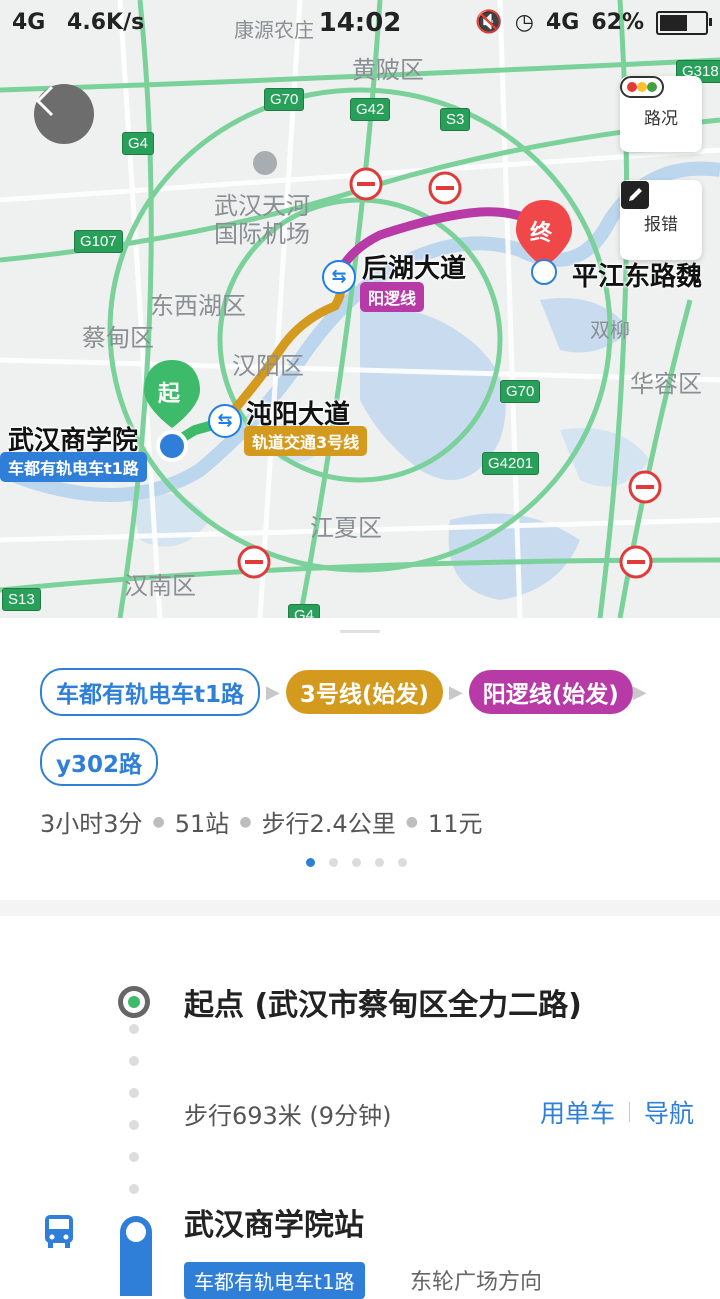  What do you see at coordinates (489, 22) in the screenshot?
I see `mute-icon: 🔇` at bounding box center [489, 22].